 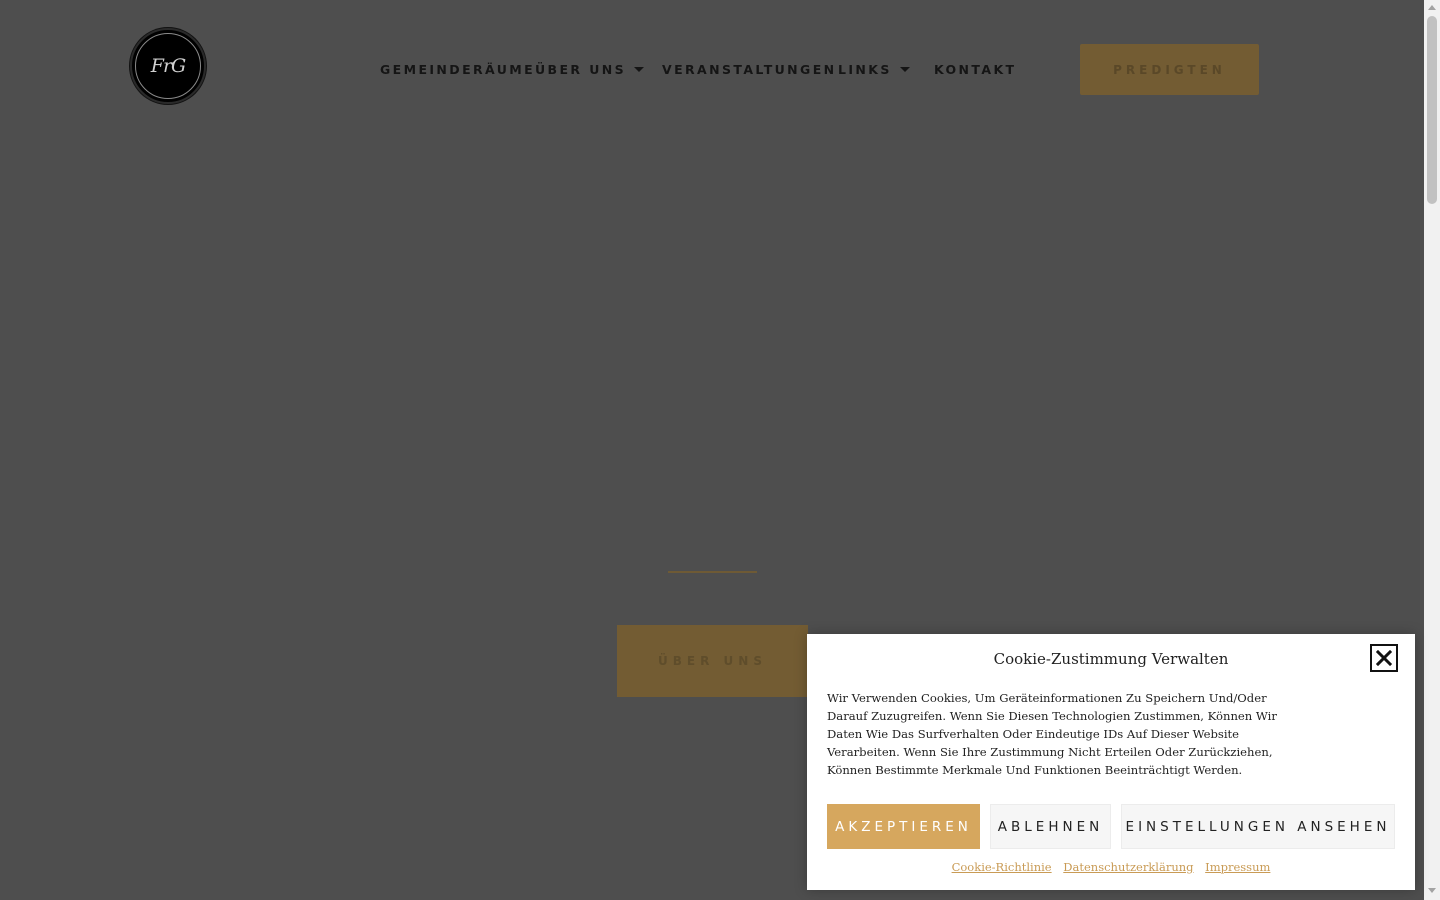 What do you see at coordinates (865, 69) in the screenshot?
I see `nav-item-label: LINKS` at bounding box center [865, 69].